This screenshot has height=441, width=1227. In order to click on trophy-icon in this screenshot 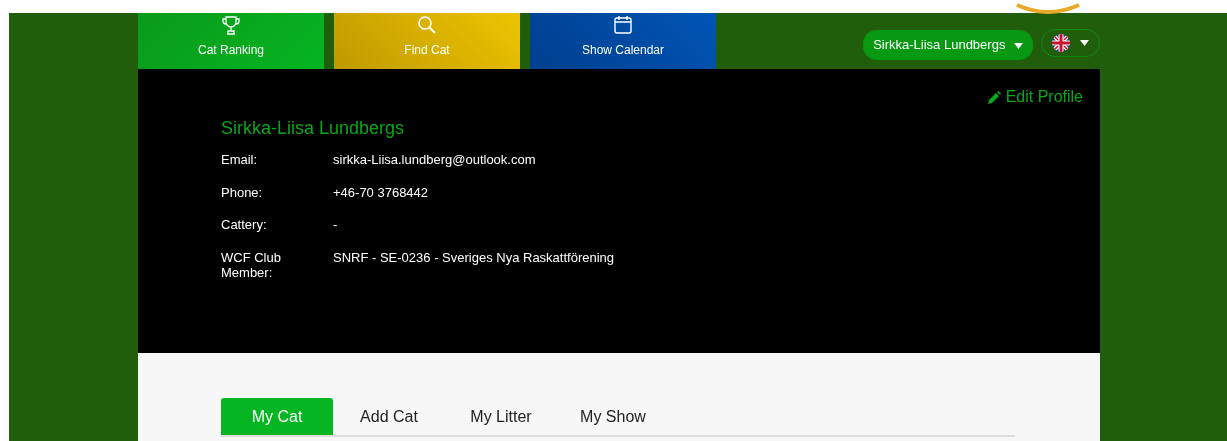, I will do `click(231, 25)`.